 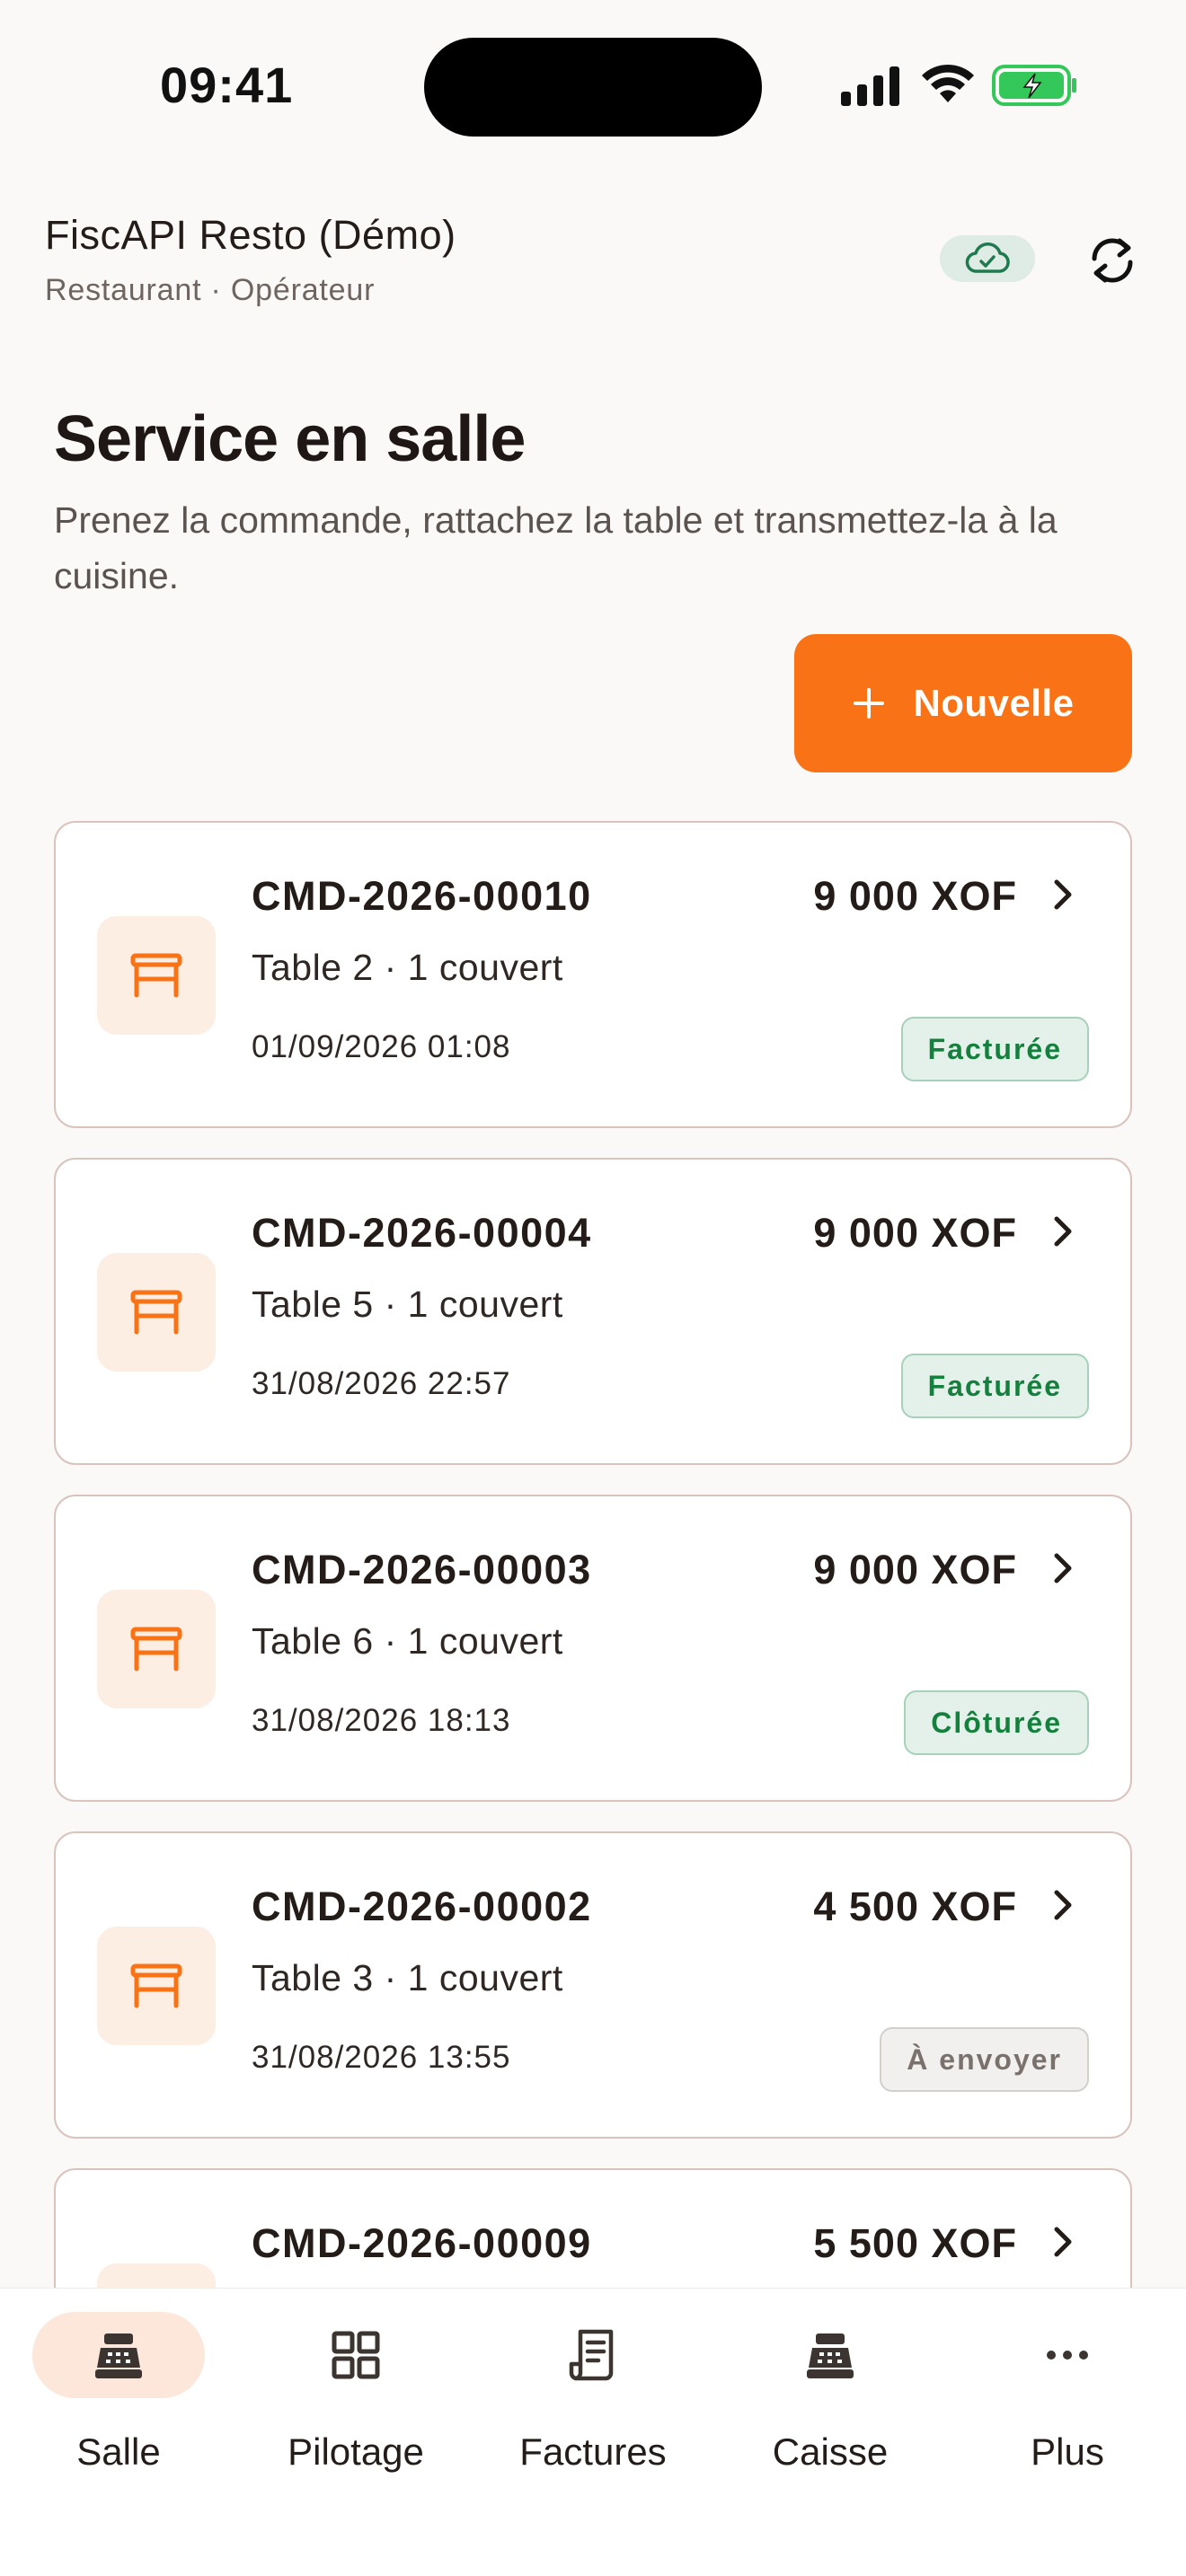 I want to click on refresh-button, so click(x=1112, y=260).